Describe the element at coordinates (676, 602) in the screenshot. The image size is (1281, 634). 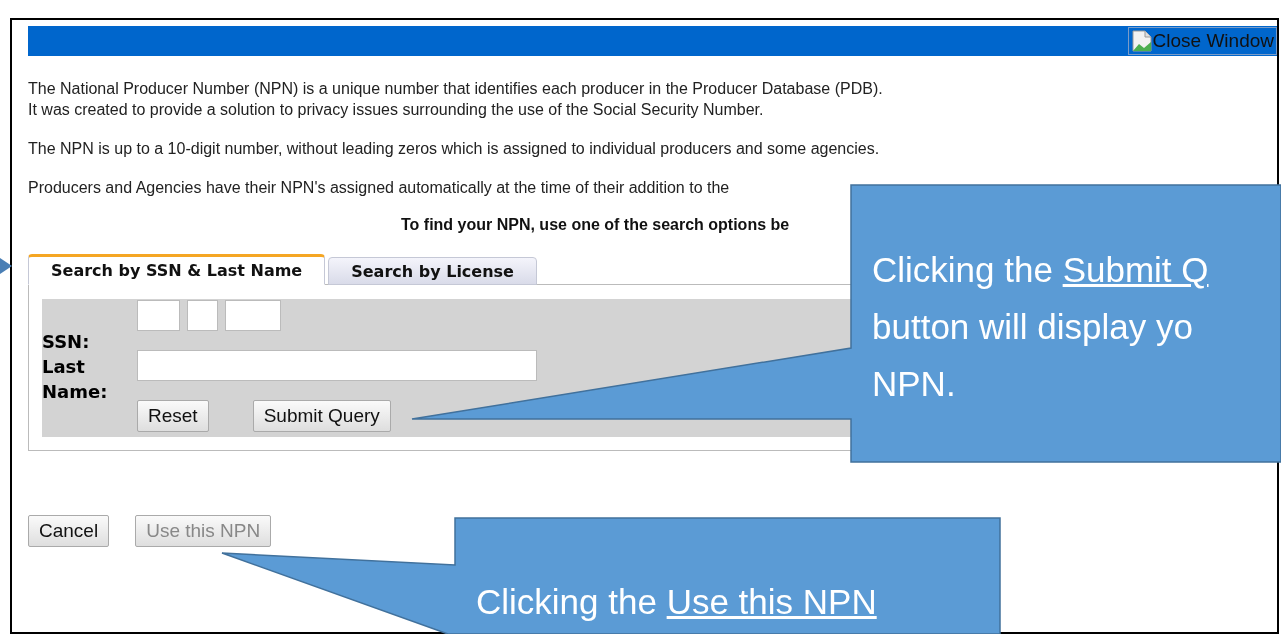
I see `callout-text: Clicking the Use this NPN` at that location.